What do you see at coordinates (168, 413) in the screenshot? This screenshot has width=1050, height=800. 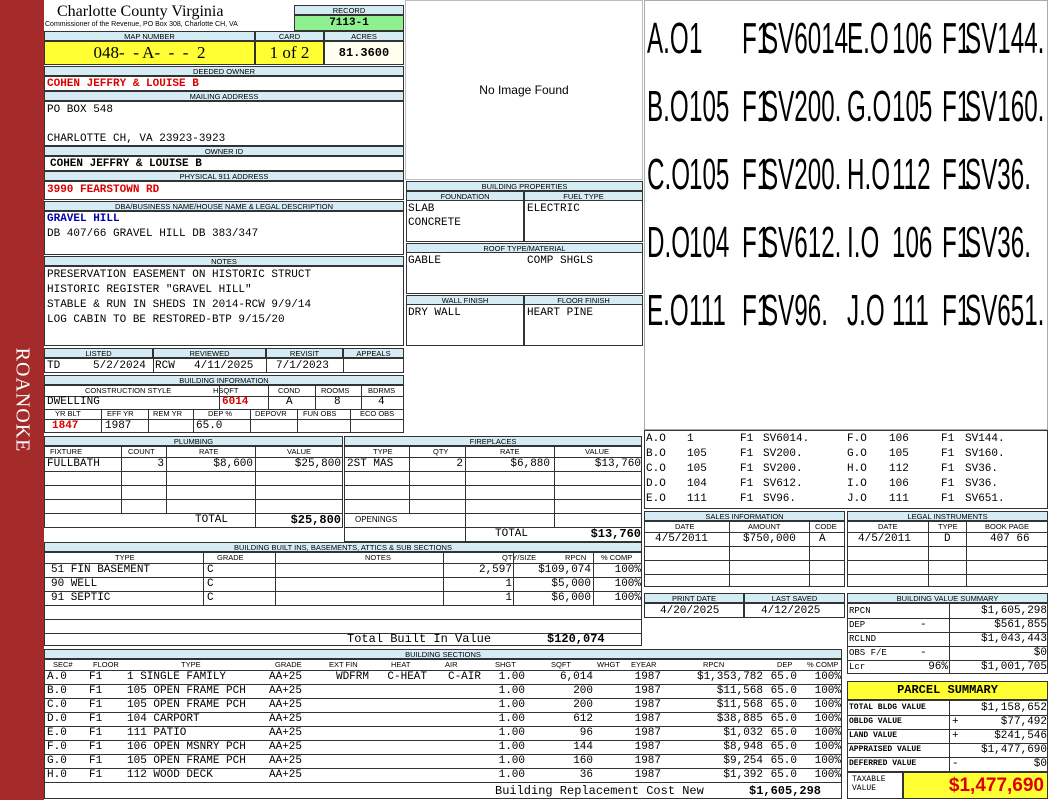 I see `remyr-label: REM YR` at bounding box center [168, 413].